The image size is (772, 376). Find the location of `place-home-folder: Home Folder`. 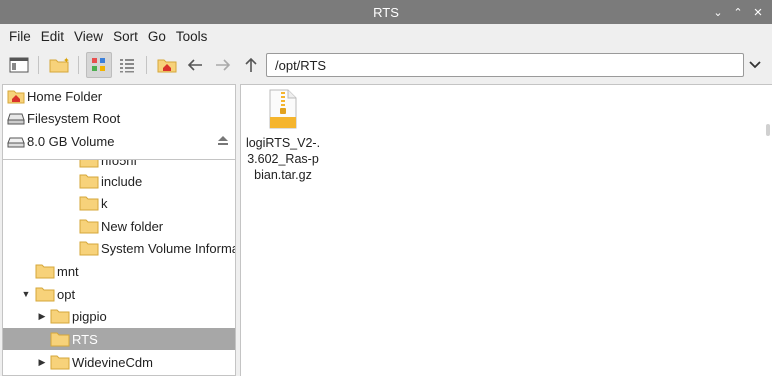

place-home-folder: Home Folder is located at coordinates (119, 96).